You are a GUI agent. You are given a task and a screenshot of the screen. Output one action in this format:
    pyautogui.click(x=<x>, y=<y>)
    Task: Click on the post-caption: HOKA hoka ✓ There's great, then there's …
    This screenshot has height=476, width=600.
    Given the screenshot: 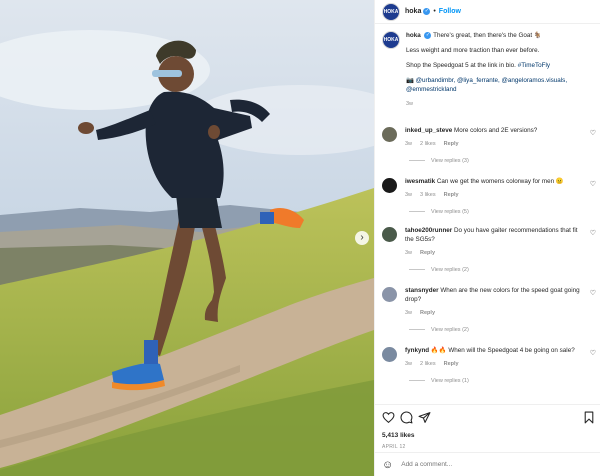 What is the action you would take?
    pyautogui.click(x=488, y=70)
    